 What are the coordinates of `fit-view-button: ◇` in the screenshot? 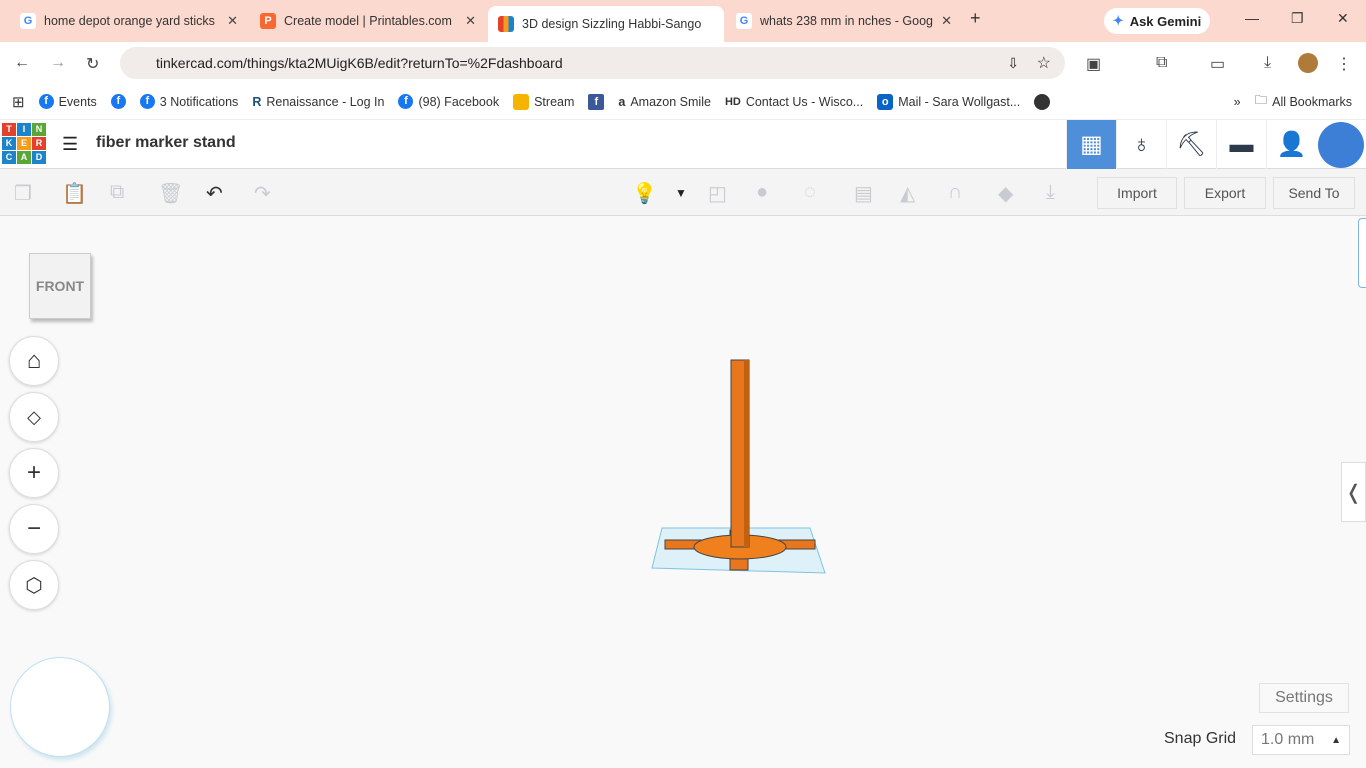 It's located at (34, 417).